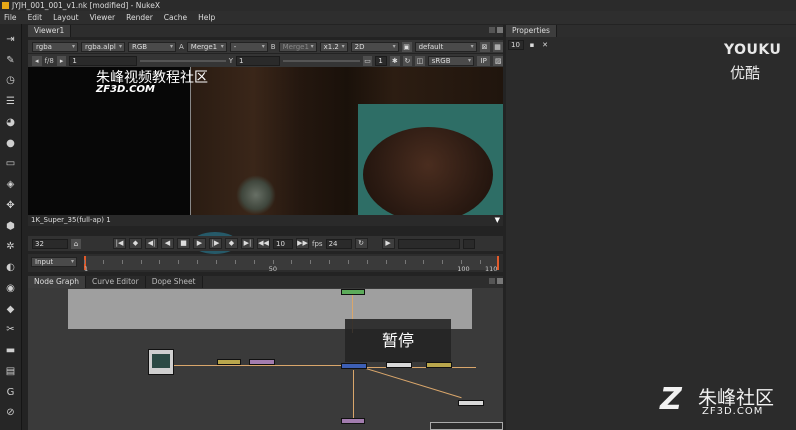  Describe the element at coordinates (229, 362) in the screenshot. I see `grade-node` at that location.